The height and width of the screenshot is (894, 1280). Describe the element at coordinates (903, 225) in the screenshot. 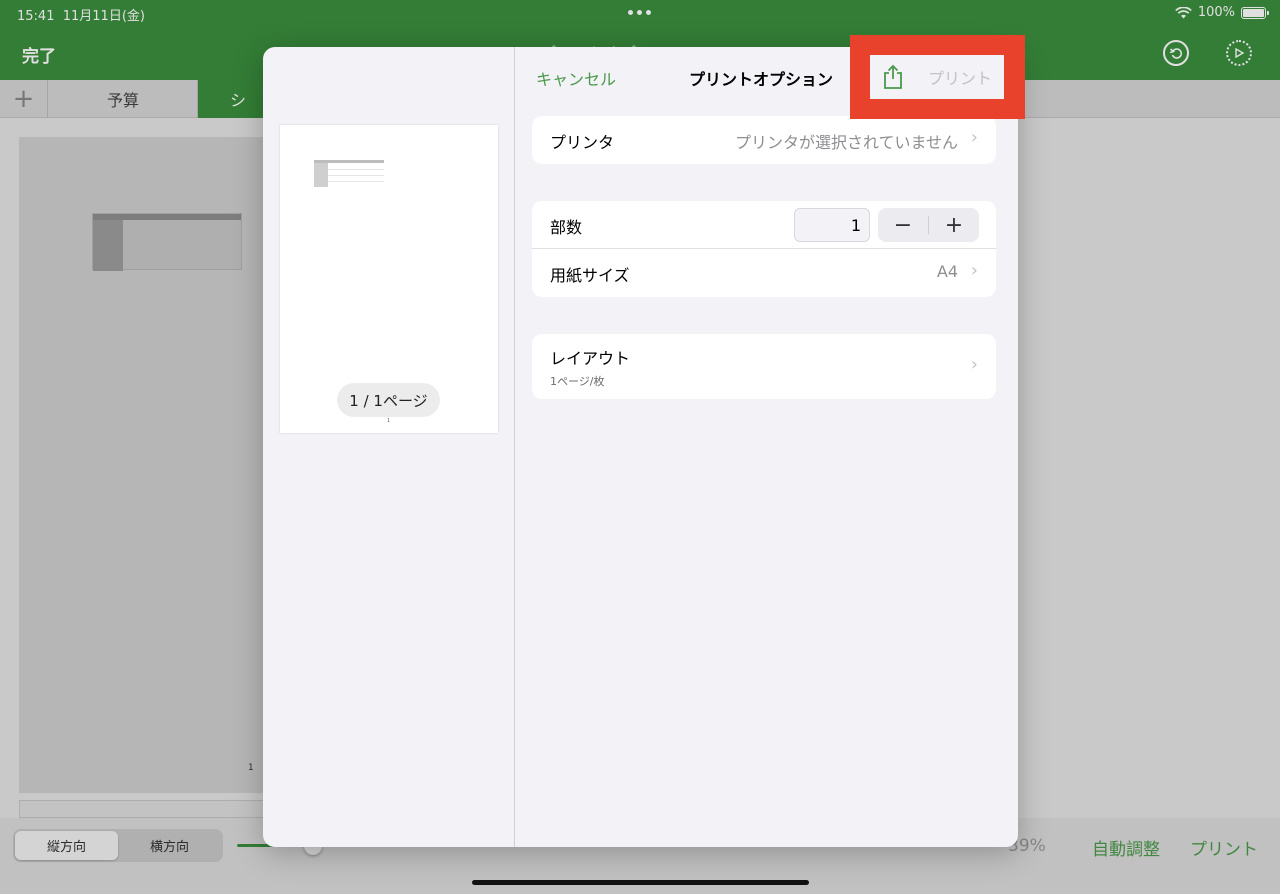

I see `decrement-button: −` at that location.